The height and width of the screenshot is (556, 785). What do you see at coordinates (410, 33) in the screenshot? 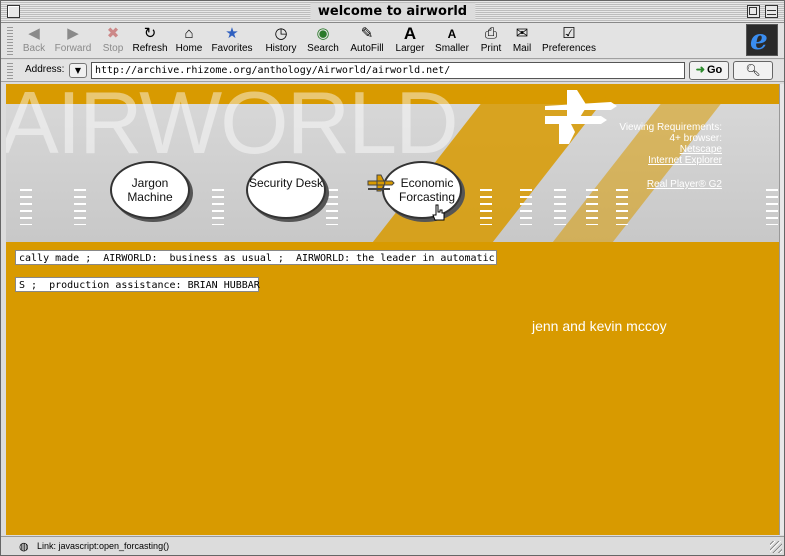
I see `larger-text-icon: A` at bounding box center [410, 33].